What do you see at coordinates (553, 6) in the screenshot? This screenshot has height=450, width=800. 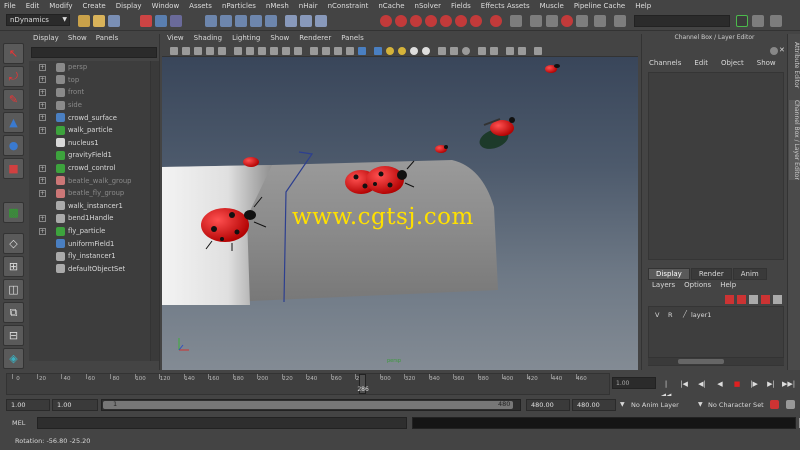 I see `menu-item-muscle: Muscle` at bounding box center [553, 6].